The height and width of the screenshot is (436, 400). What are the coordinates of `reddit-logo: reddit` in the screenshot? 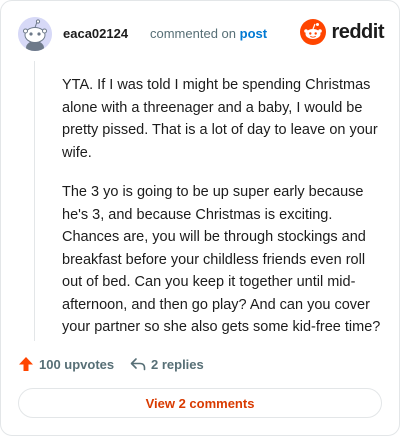 It's located at (342, 32).